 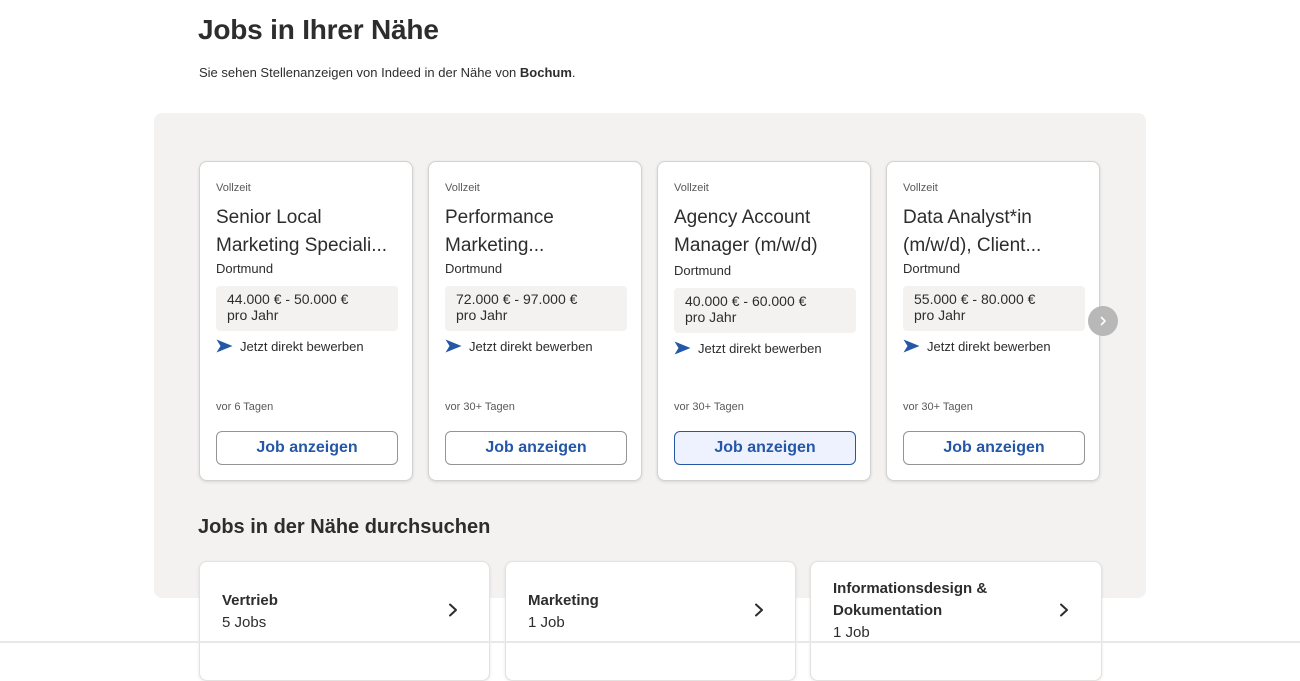 What do you see at coordinates (344, 527) in the screenshot?
I see `browse-section-title: Jobs in der Nähe durchsuchen` at bounding box center [344, 527].